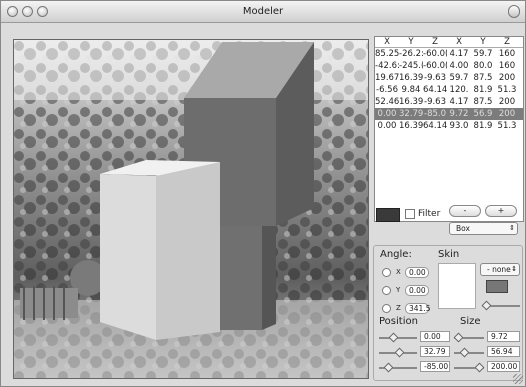 The width and height of the screenshot is (526, 387). What do you see at coordinates (464, 352) in the screenshot?
I see `size-y-slider` at bounding box center [464, 352].